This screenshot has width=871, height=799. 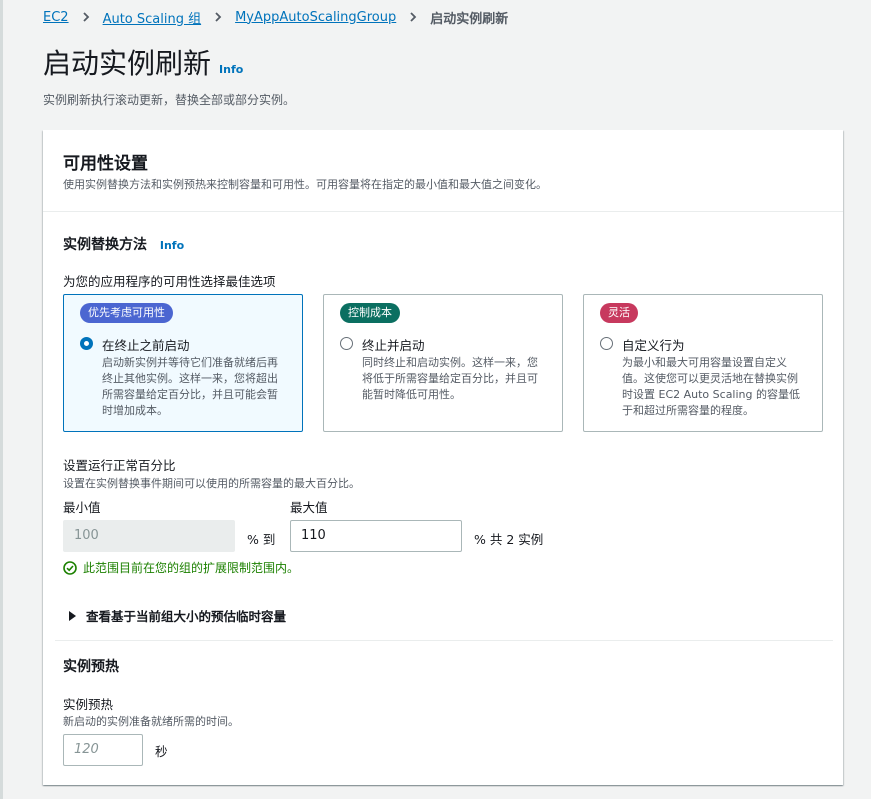 I want to click on healthy-title: 设置运行正常百分比, so click(x=119, y=465).